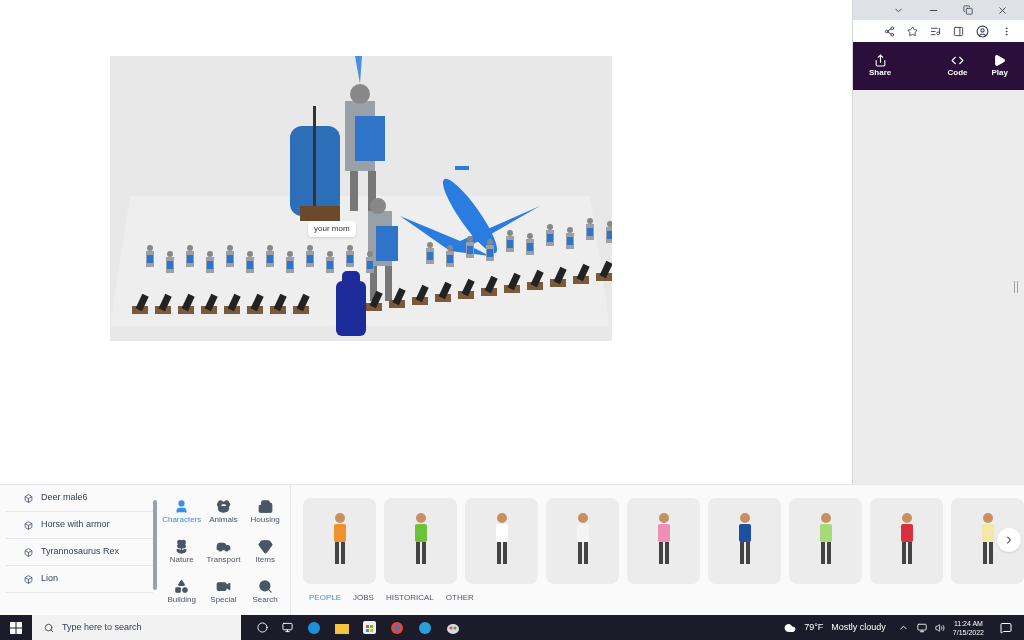 The width and height of the screenshot is (1024, 640). What do you see at coordinates (982, 31) in the screenshot?
I see `profile-icon` at bounding box center [982, 31].